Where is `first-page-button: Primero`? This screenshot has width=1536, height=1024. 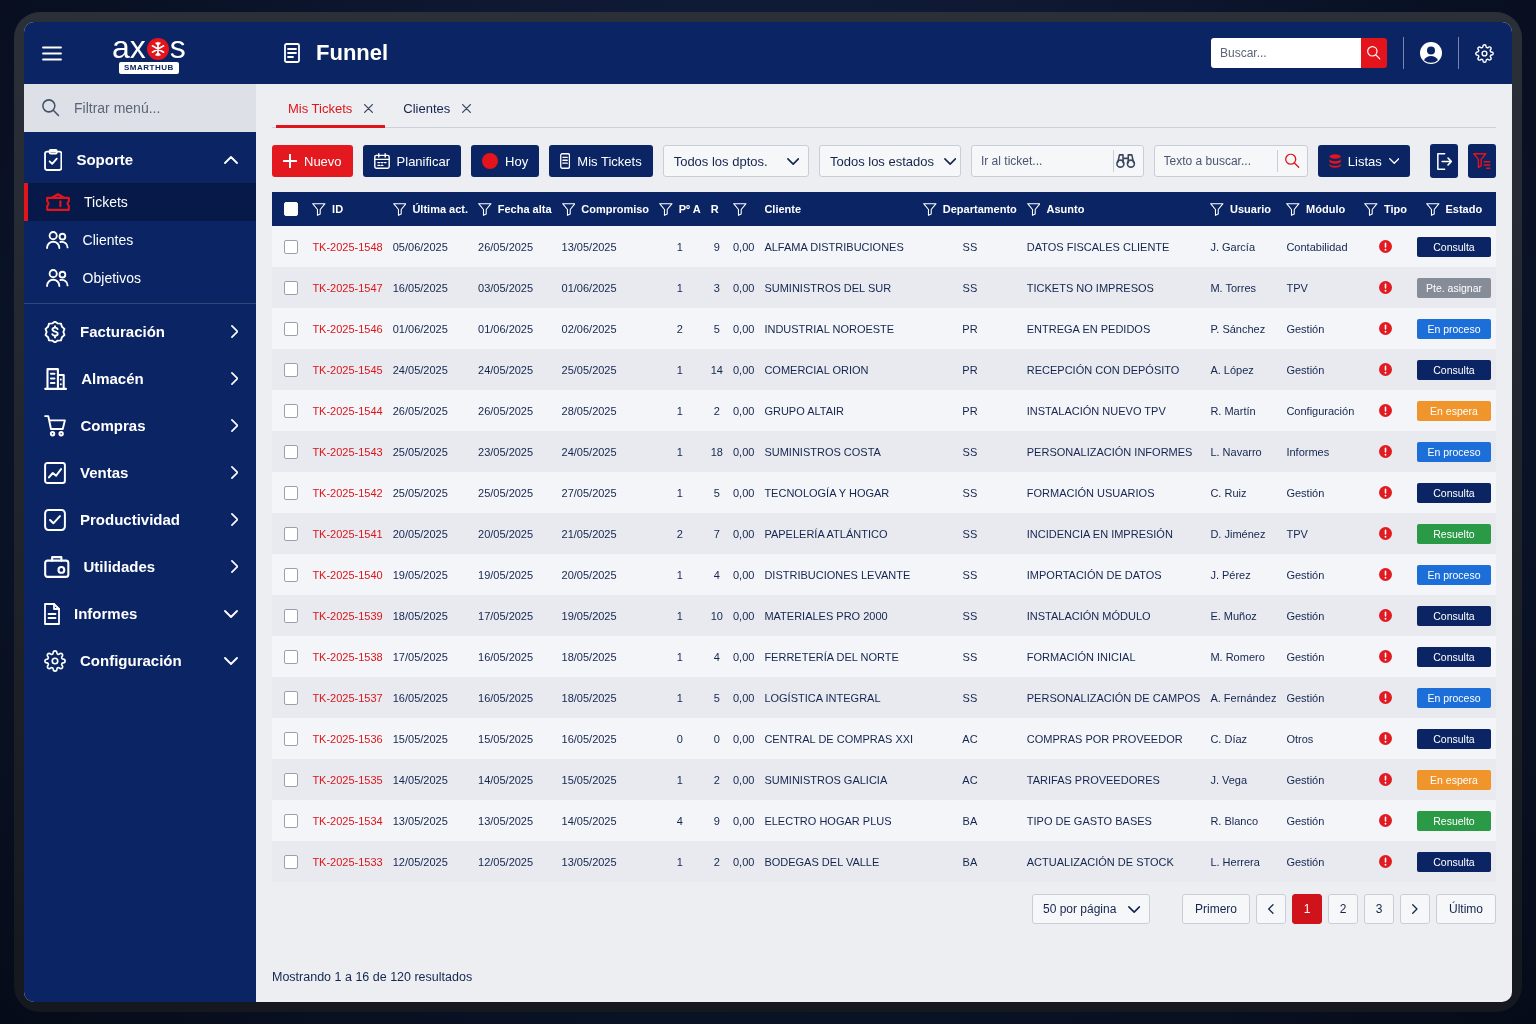
first-page-button: Primero is located at coordinates (1215, 909).